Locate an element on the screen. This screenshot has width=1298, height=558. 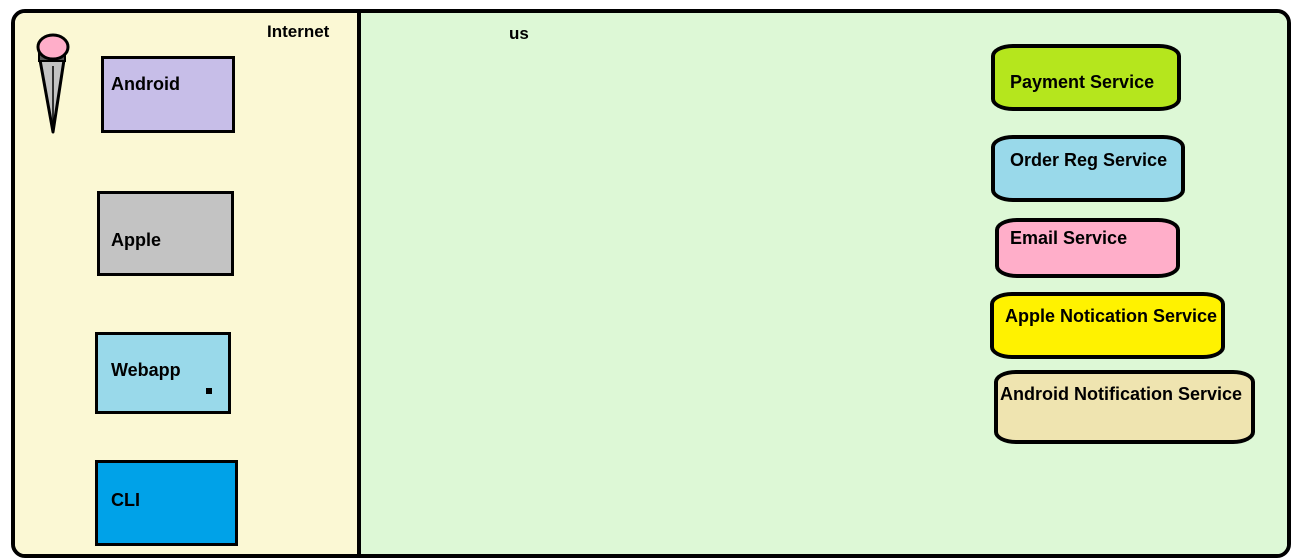
client-cli-label: CLI is located at coordinates (125, 500).